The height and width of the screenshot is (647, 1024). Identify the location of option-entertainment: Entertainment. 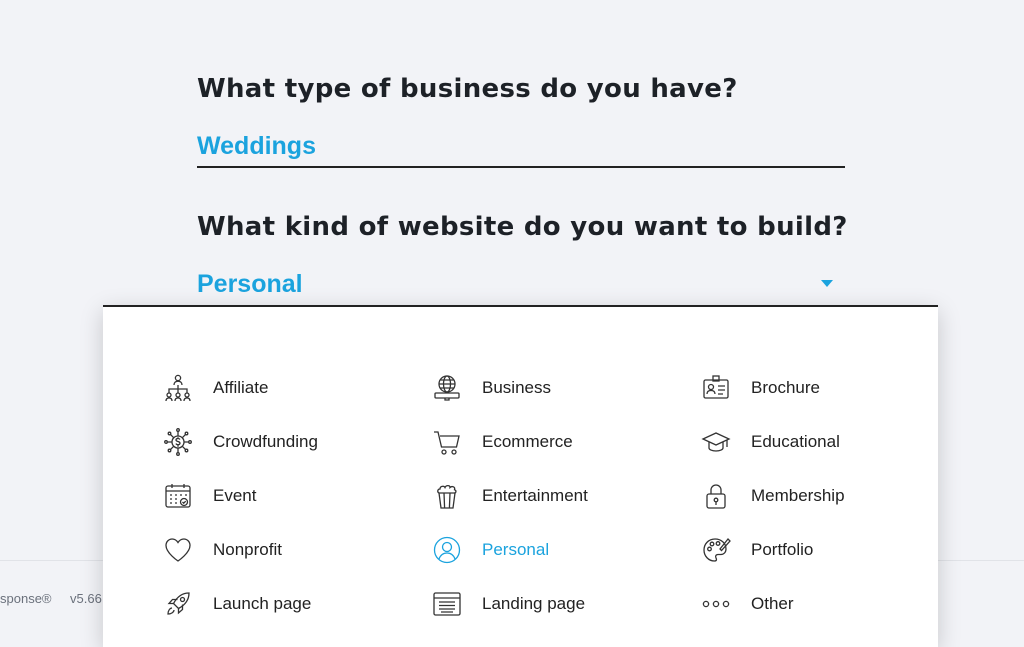
(509, 496).